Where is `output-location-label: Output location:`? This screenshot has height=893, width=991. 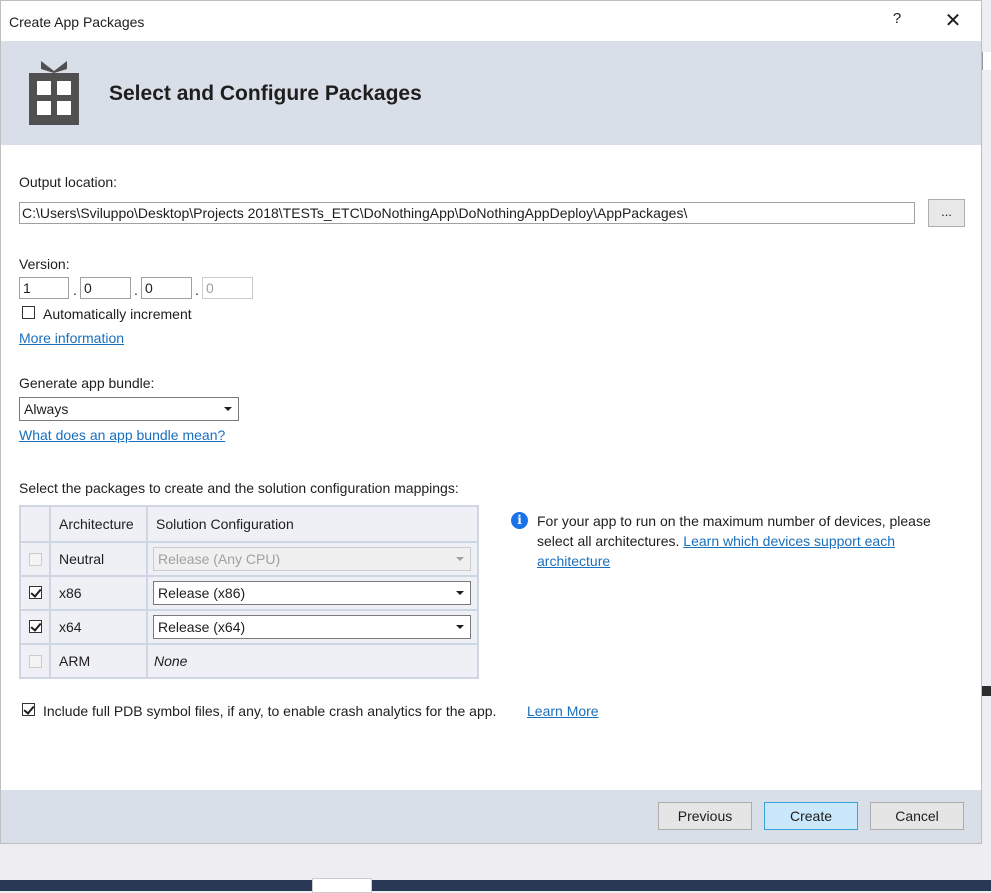
output-location-label: Output location: is located at coordinates (68, 182).